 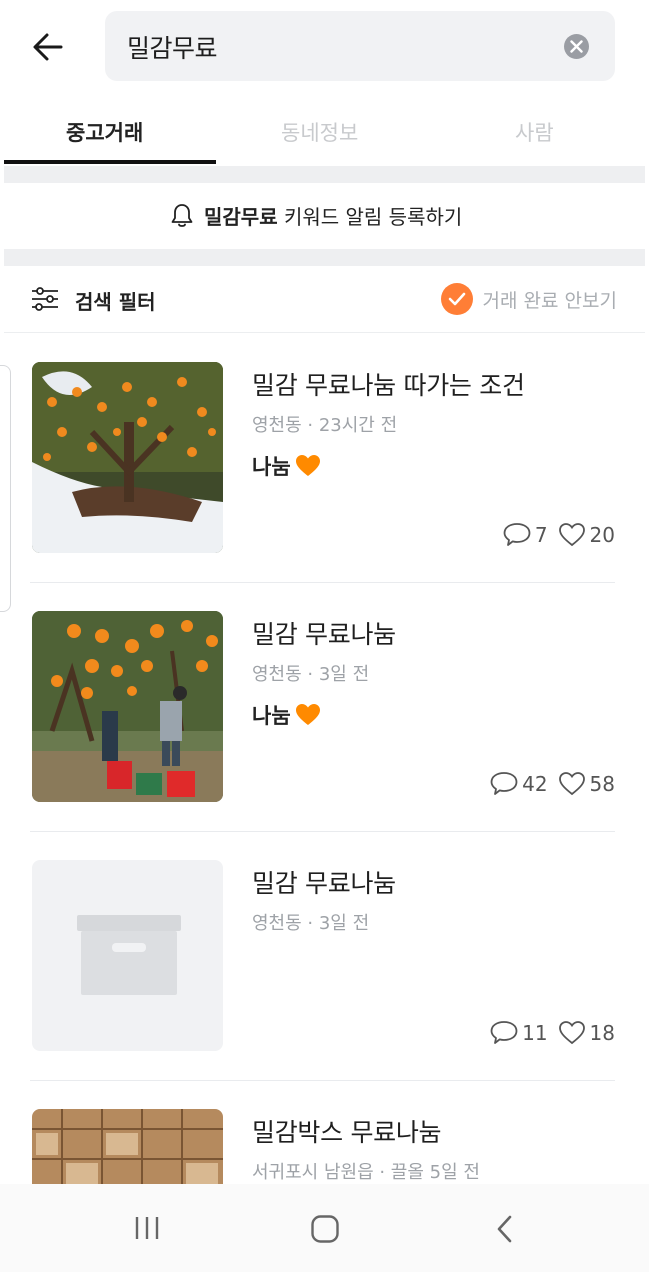 I want to click on close-icon, so click(x=576, y=46).